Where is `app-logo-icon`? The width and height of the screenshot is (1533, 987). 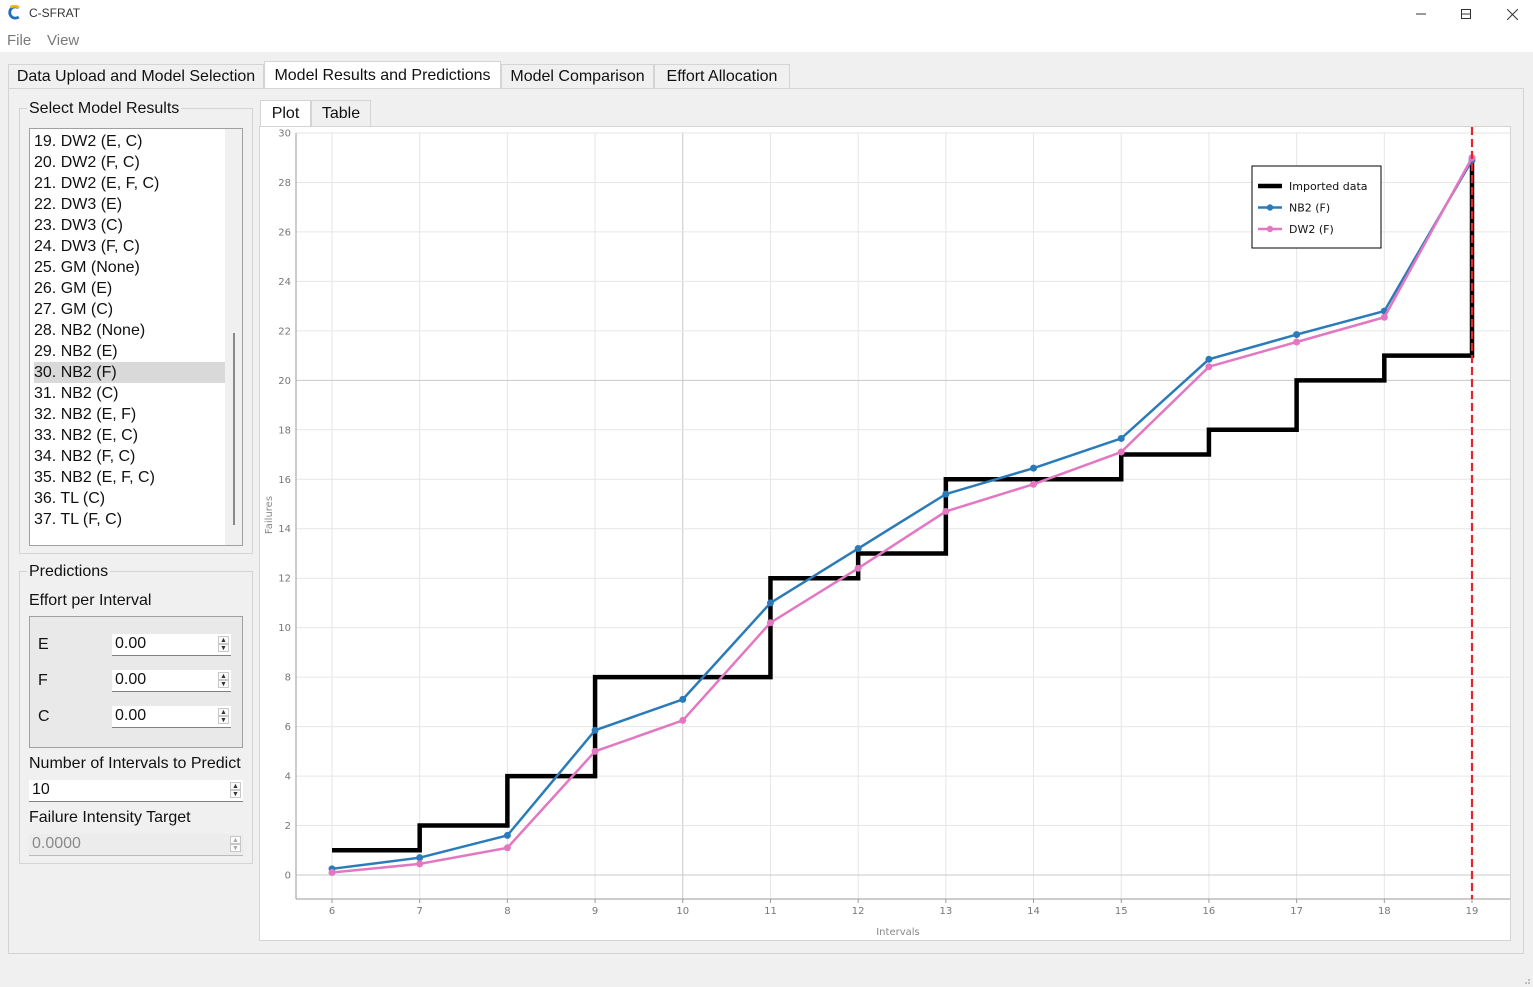
app-logo-icon is located at coordinates (14, 12).